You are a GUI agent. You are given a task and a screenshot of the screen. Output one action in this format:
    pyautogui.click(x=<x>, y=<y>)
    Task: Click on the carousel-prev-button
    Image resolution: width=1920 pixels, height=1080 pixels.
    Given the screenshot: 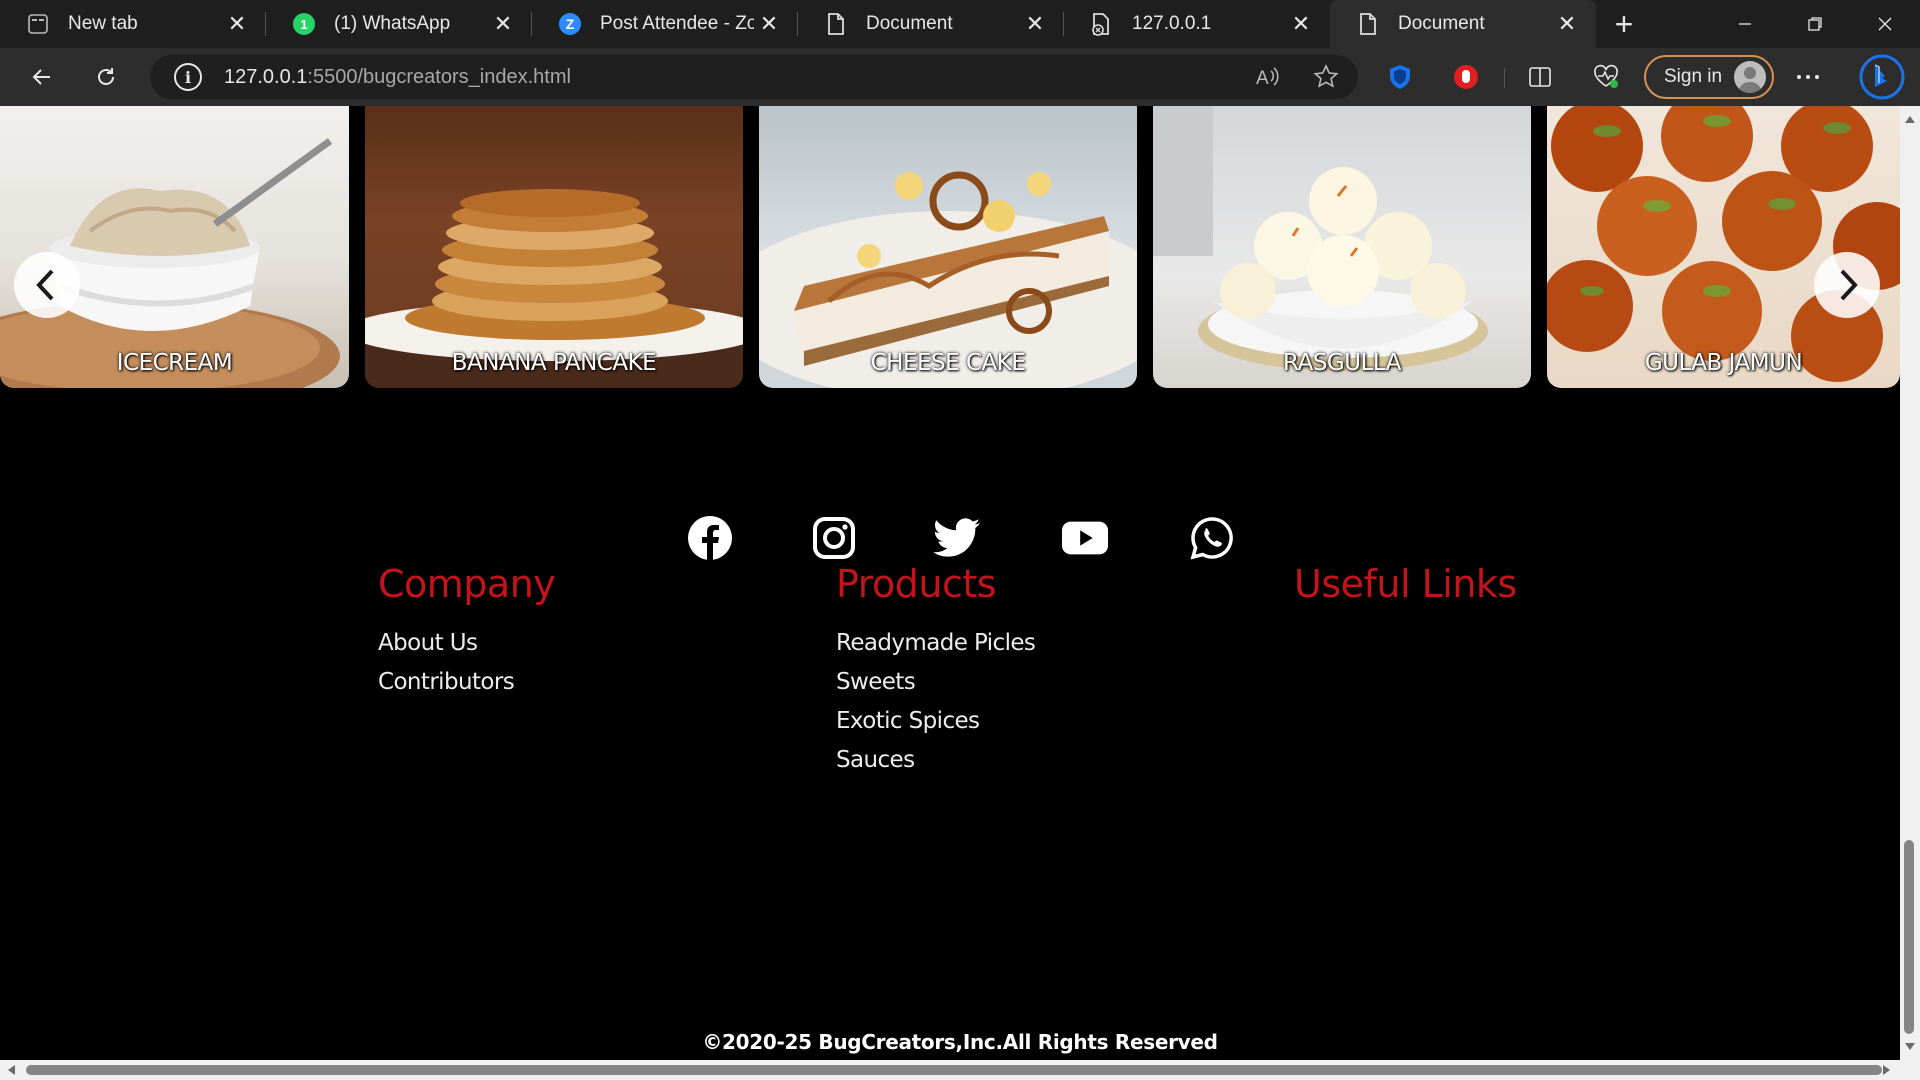 What is the action you would take?
    pyautogui.click(x=47, y=285)
    